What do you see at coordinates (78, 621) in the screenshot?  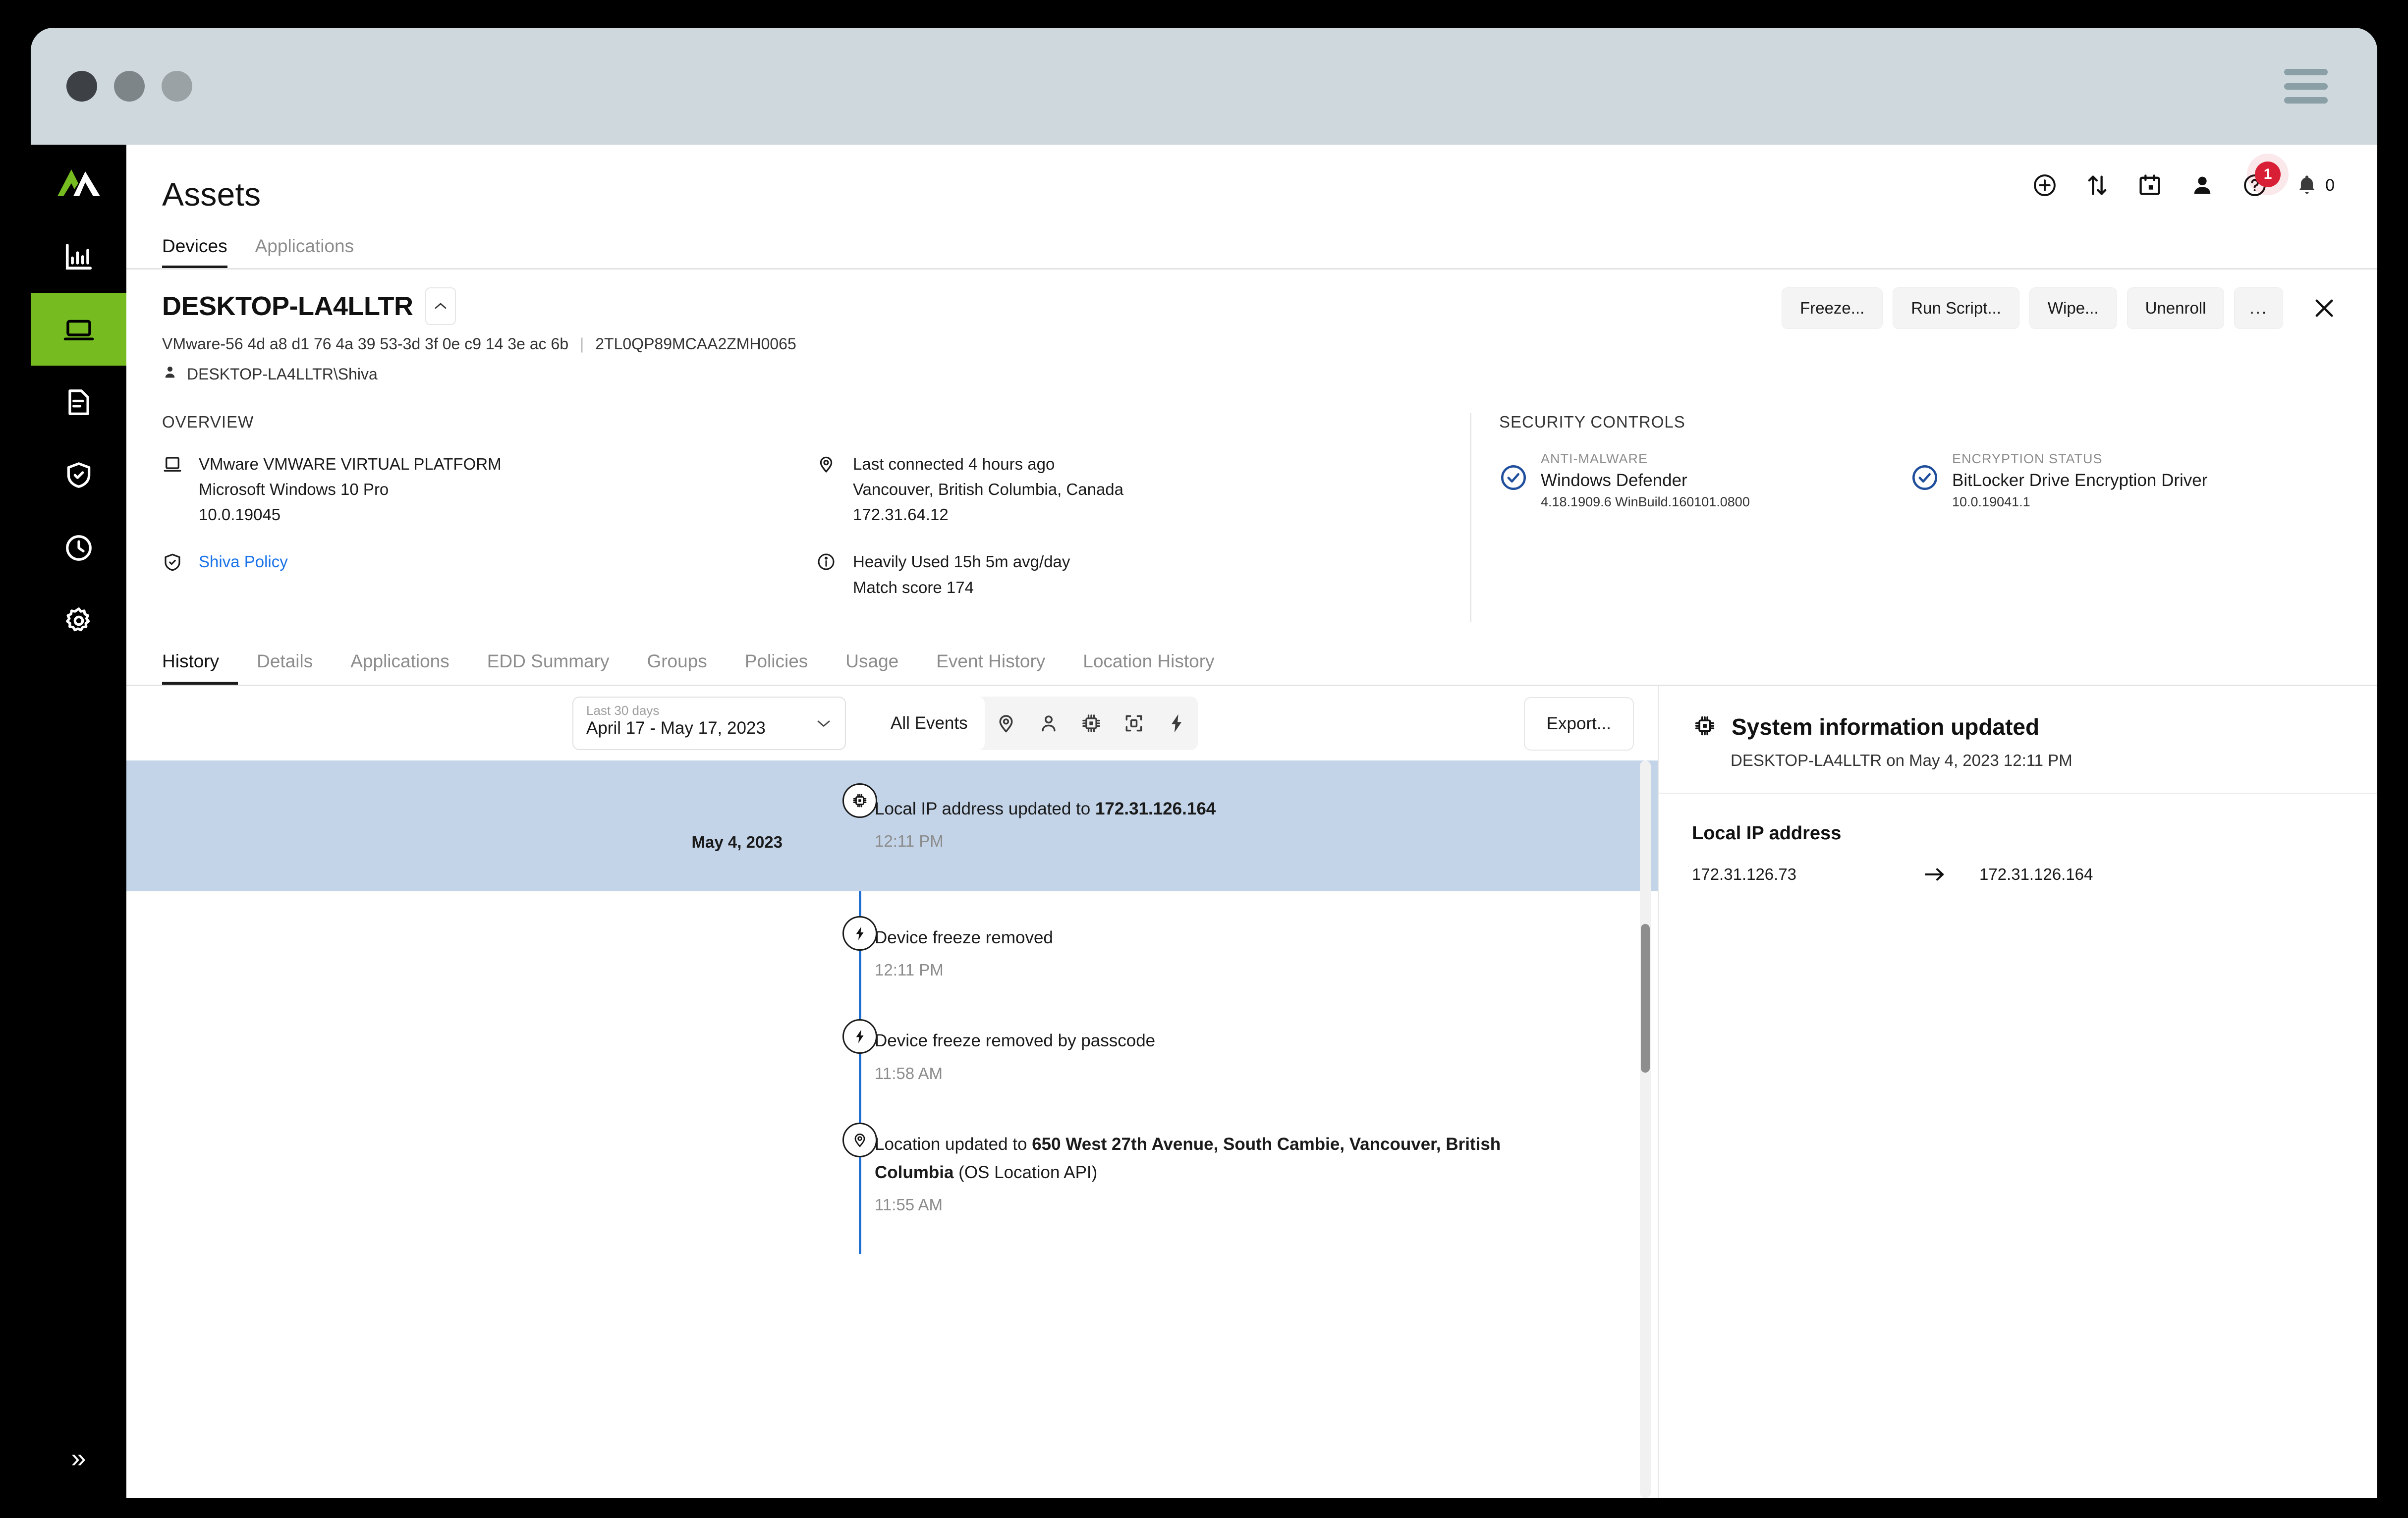 I see `sidebar-item-settings` at bounding box center [78, 621].